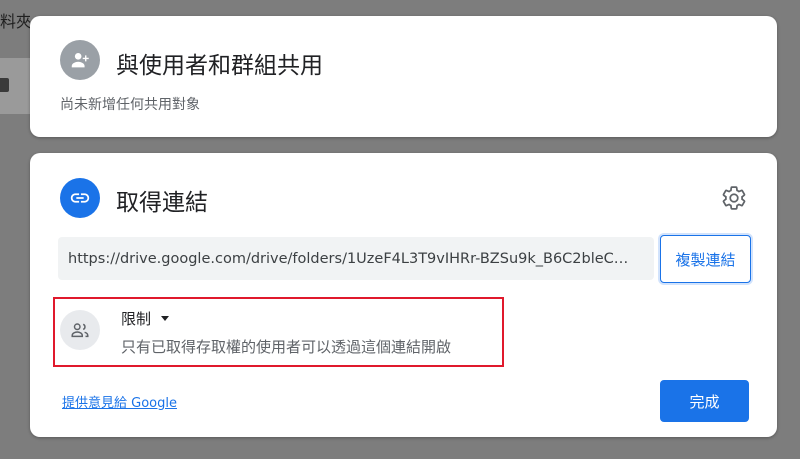 This screenshot has height=459, width=800. I want to click on access-description: 只有已取得存取權的使用者可以透過這個連結開啟, so click(286, 347).